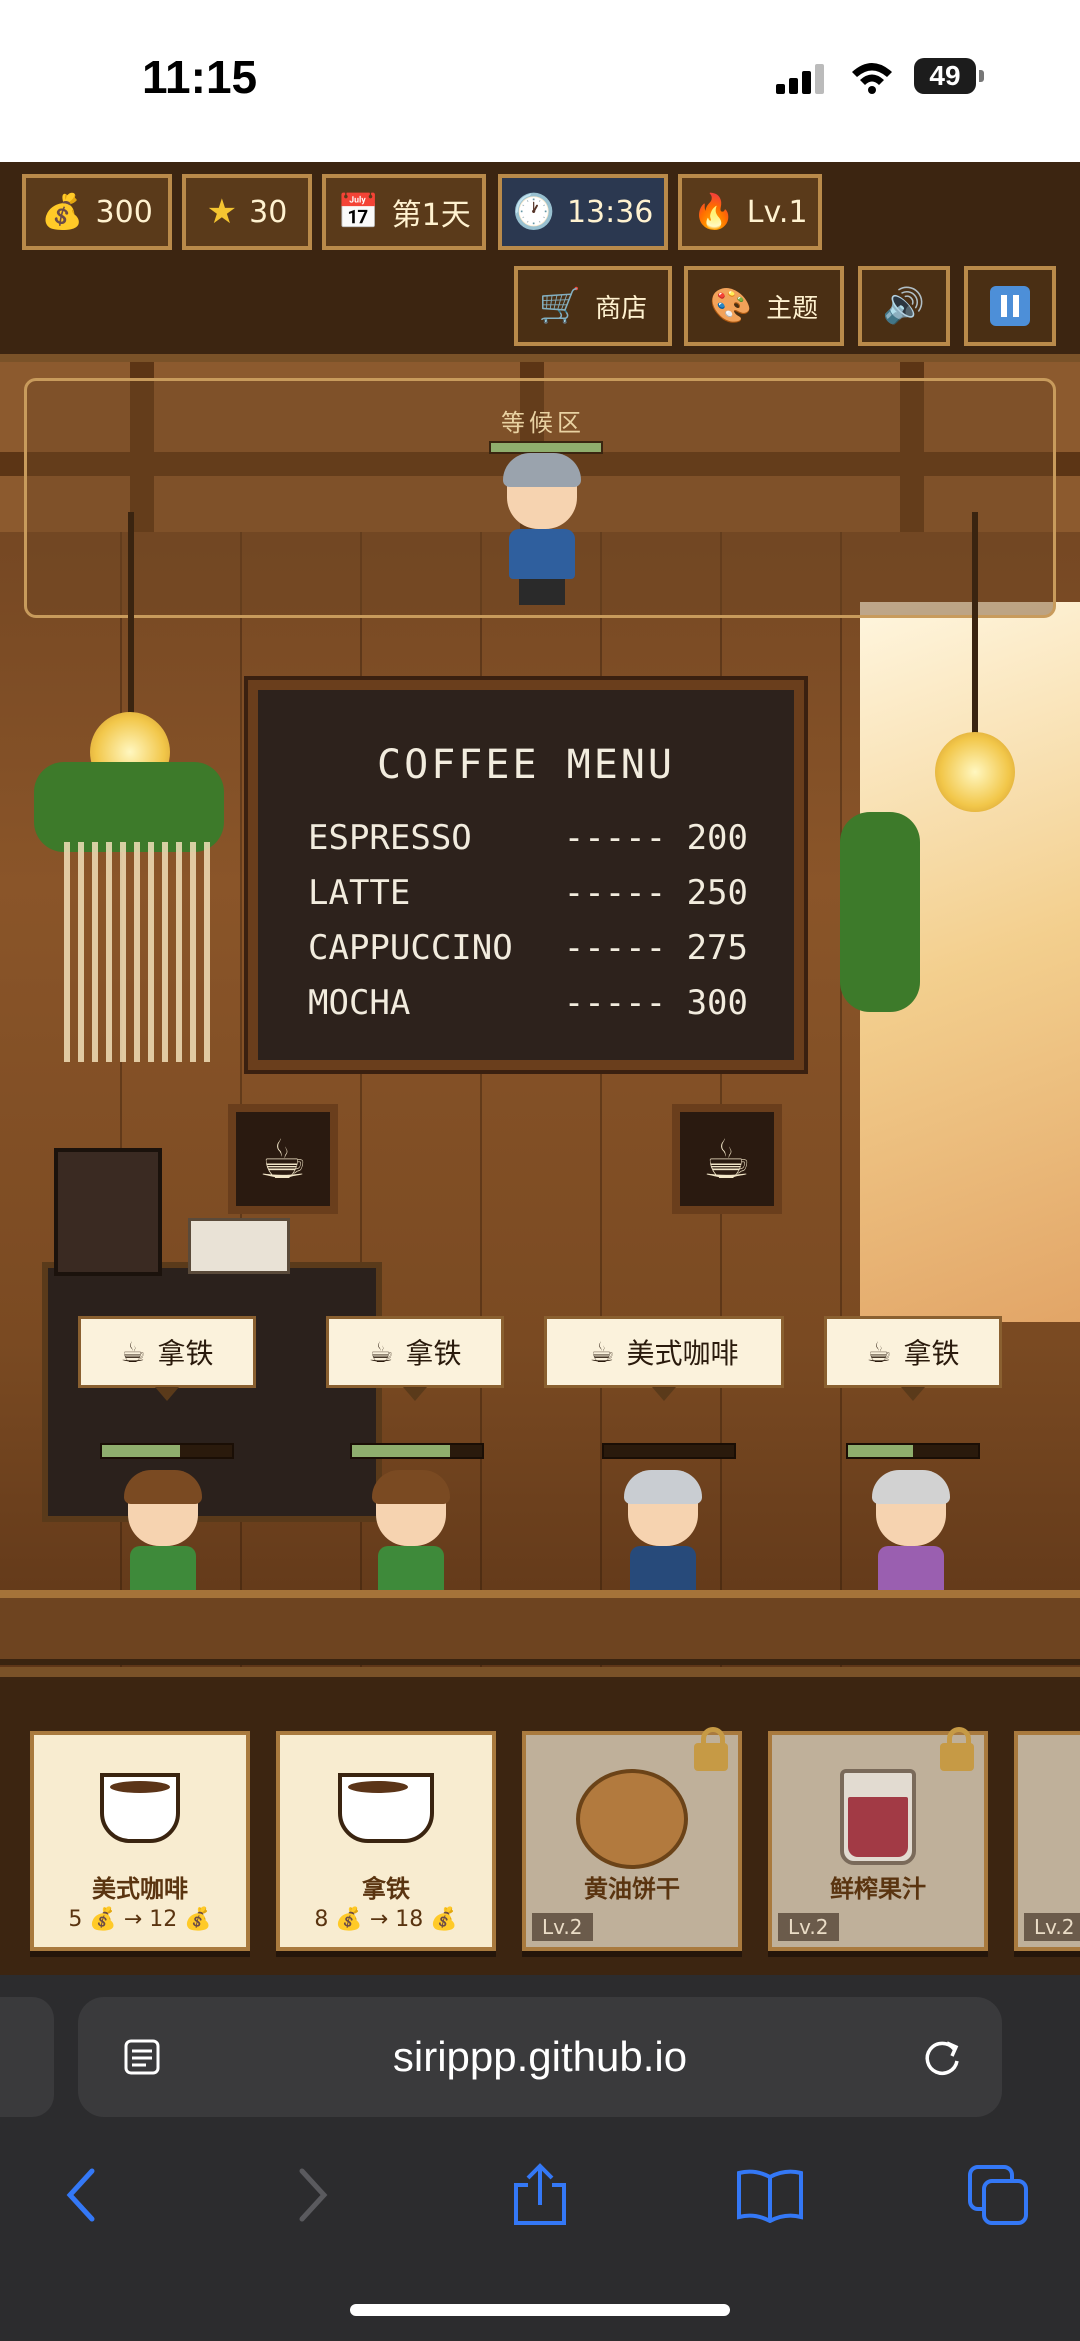 Image resolution: width=1080 pixels, height=2341 pixels. Describe the element at coordinates (1047, 1841) in the screenshot. I see `item-card-partial: Lv.2` at that location.